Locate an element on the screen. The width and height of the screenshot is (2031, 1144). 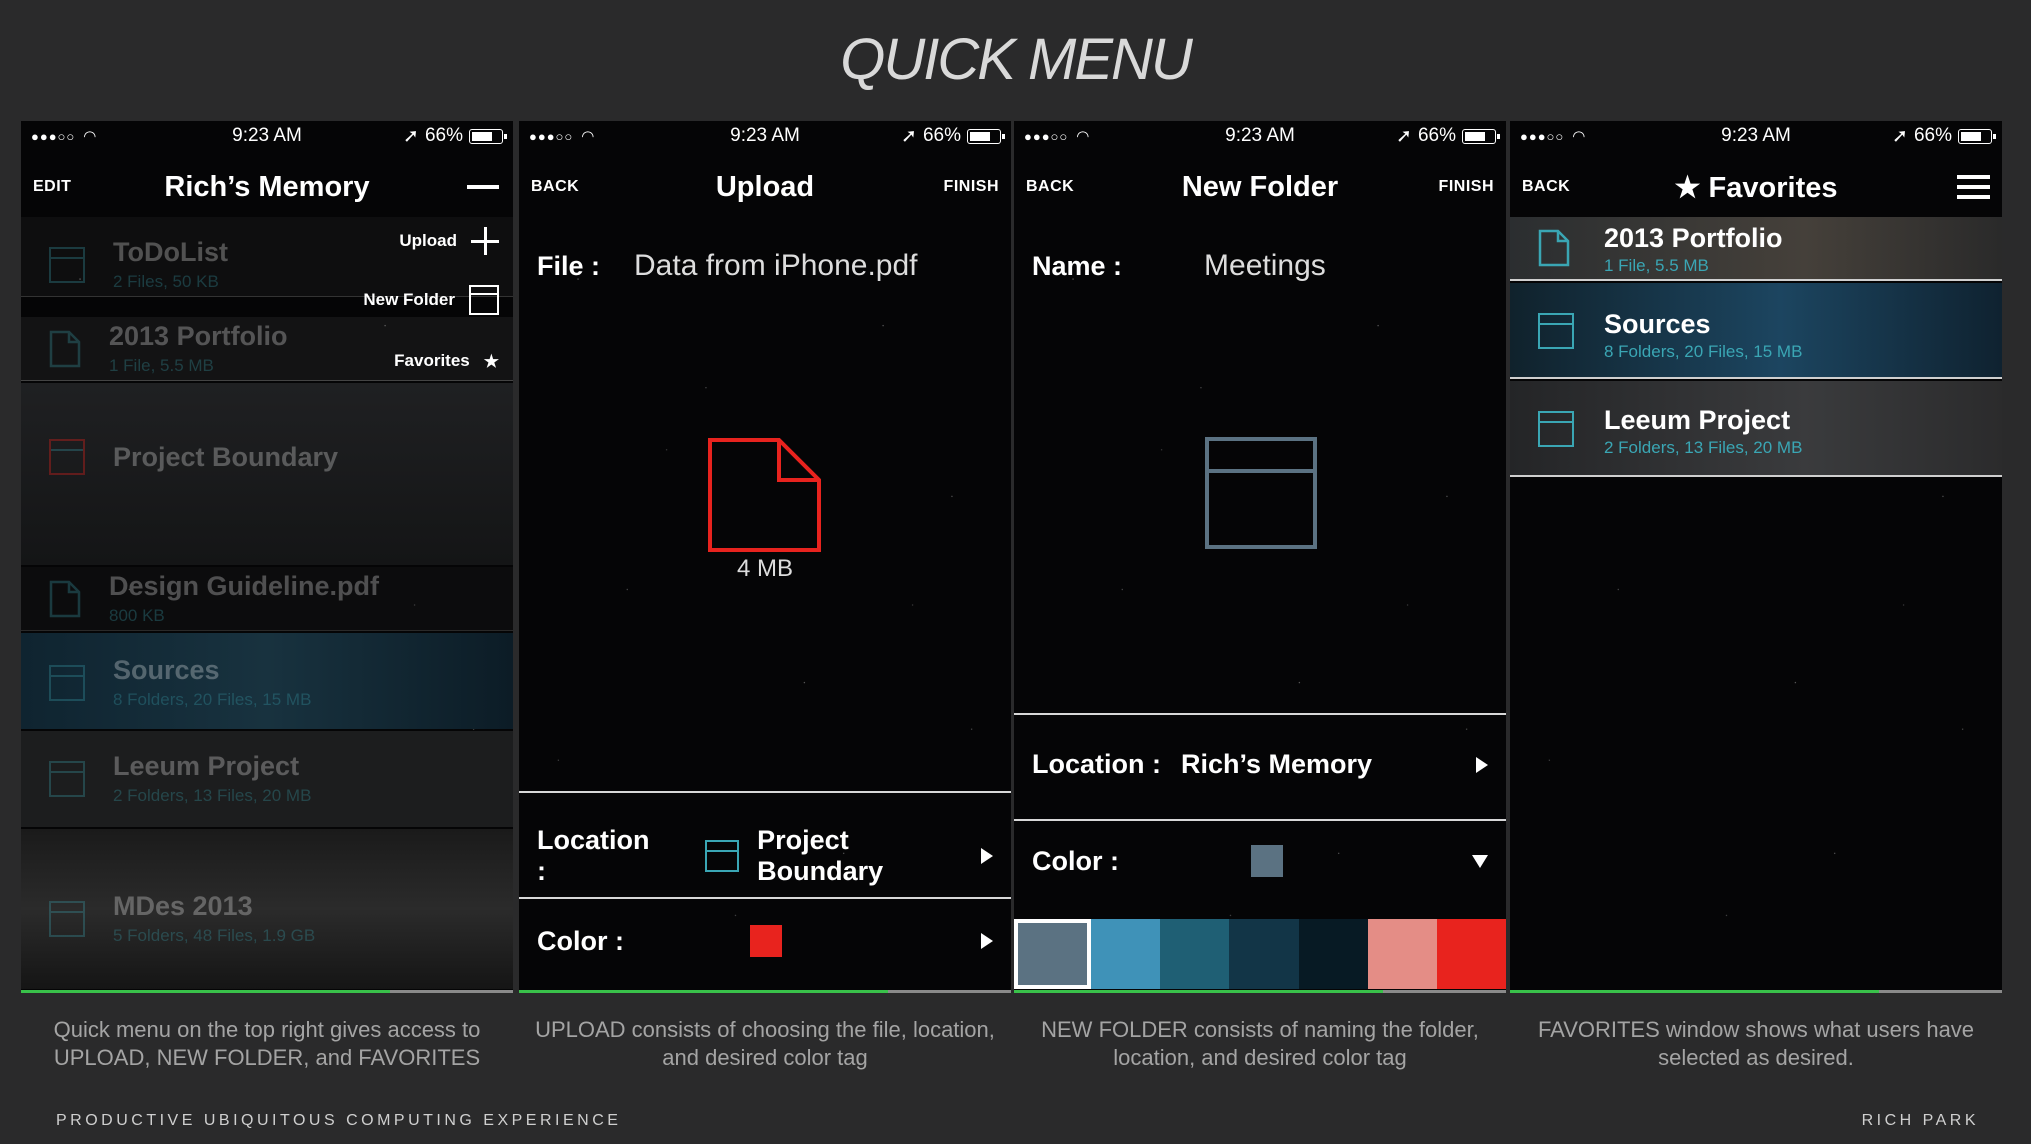
list-item: MDes 2013 5 Folders, 48 Files, 1.9 GB is located at coordinates (267, 918).